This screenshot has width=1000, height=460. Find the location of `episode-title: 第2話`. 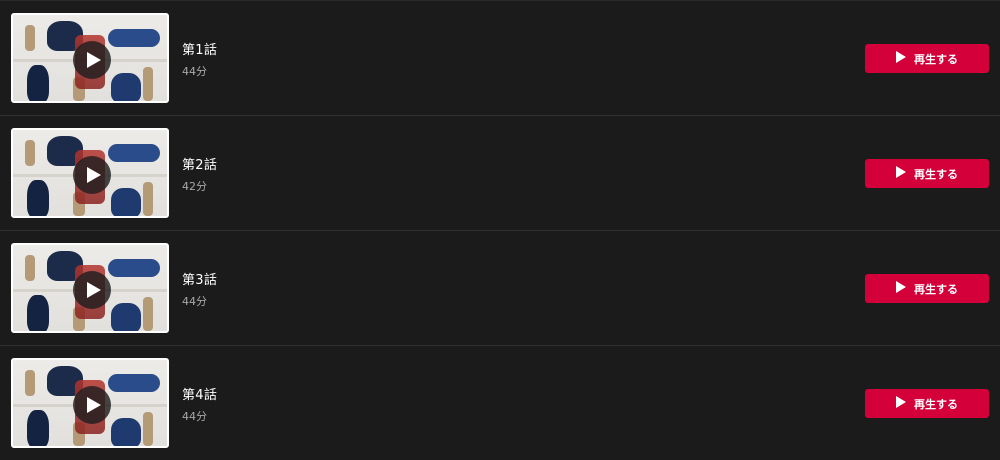

episode-title: 第2話 is located at coordinates (200, 165).